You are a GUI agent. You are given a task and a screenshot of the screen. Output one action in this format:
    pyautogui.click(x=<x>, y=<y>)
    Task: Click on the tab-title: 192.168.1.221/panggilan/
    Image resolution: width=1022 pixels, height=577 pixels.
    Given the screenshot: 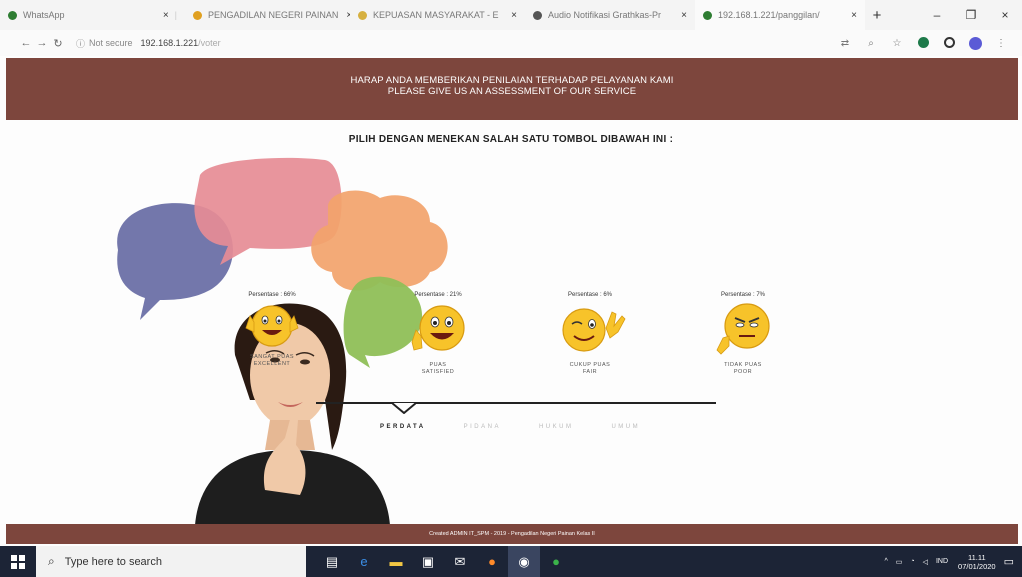 What is the action you would take?
    pyautogui.click(x=769, y=15)
    